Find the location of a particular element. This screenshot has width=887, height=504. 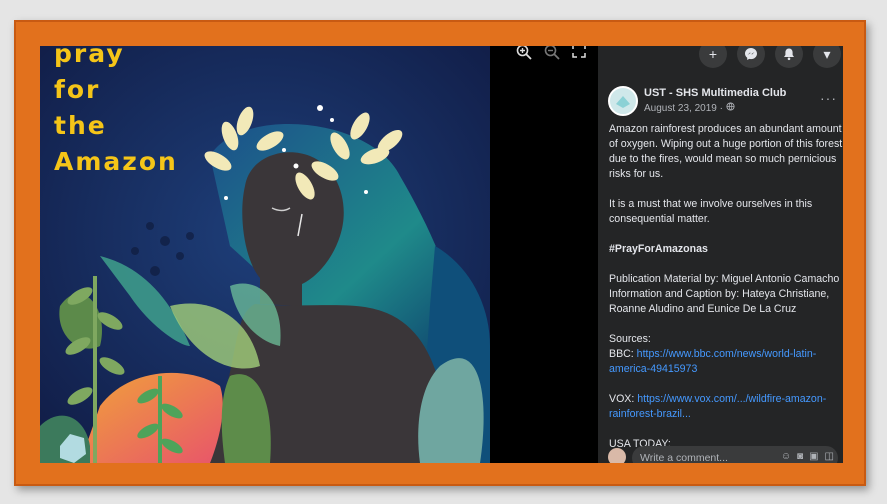

sticker-icon: ◫ is located at coordinates (829, 456).